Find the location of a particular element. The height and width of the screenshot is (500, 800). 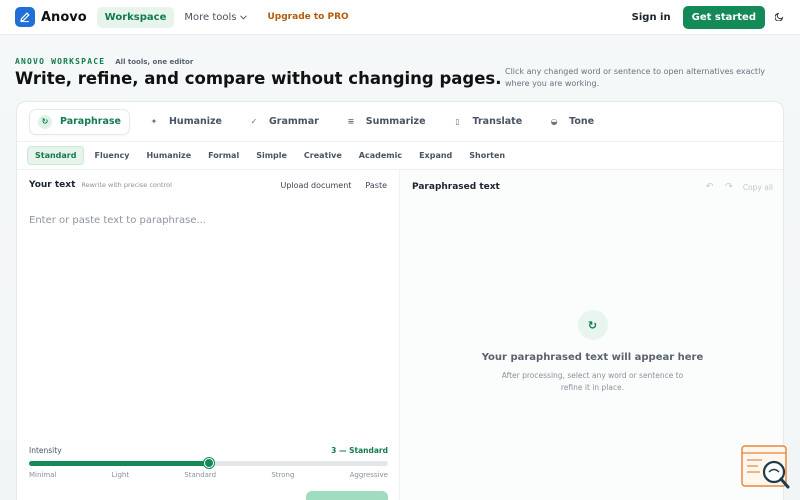

mode-academic: Academic is located at coordinates (380, 155).